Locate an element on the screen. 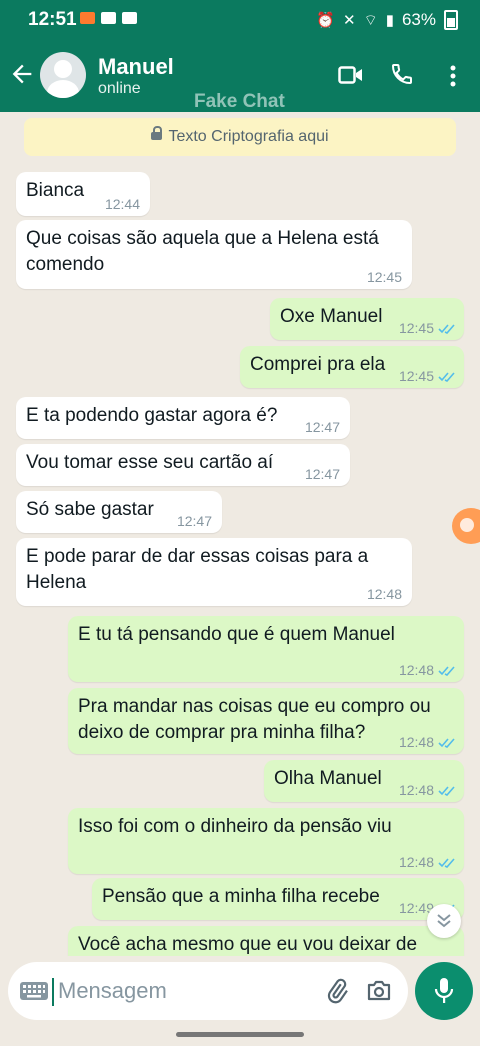 This screenshot has width=480, height=1046. encryption-notice: Texto Criptografia aqui is located at coordinates (240, 137).